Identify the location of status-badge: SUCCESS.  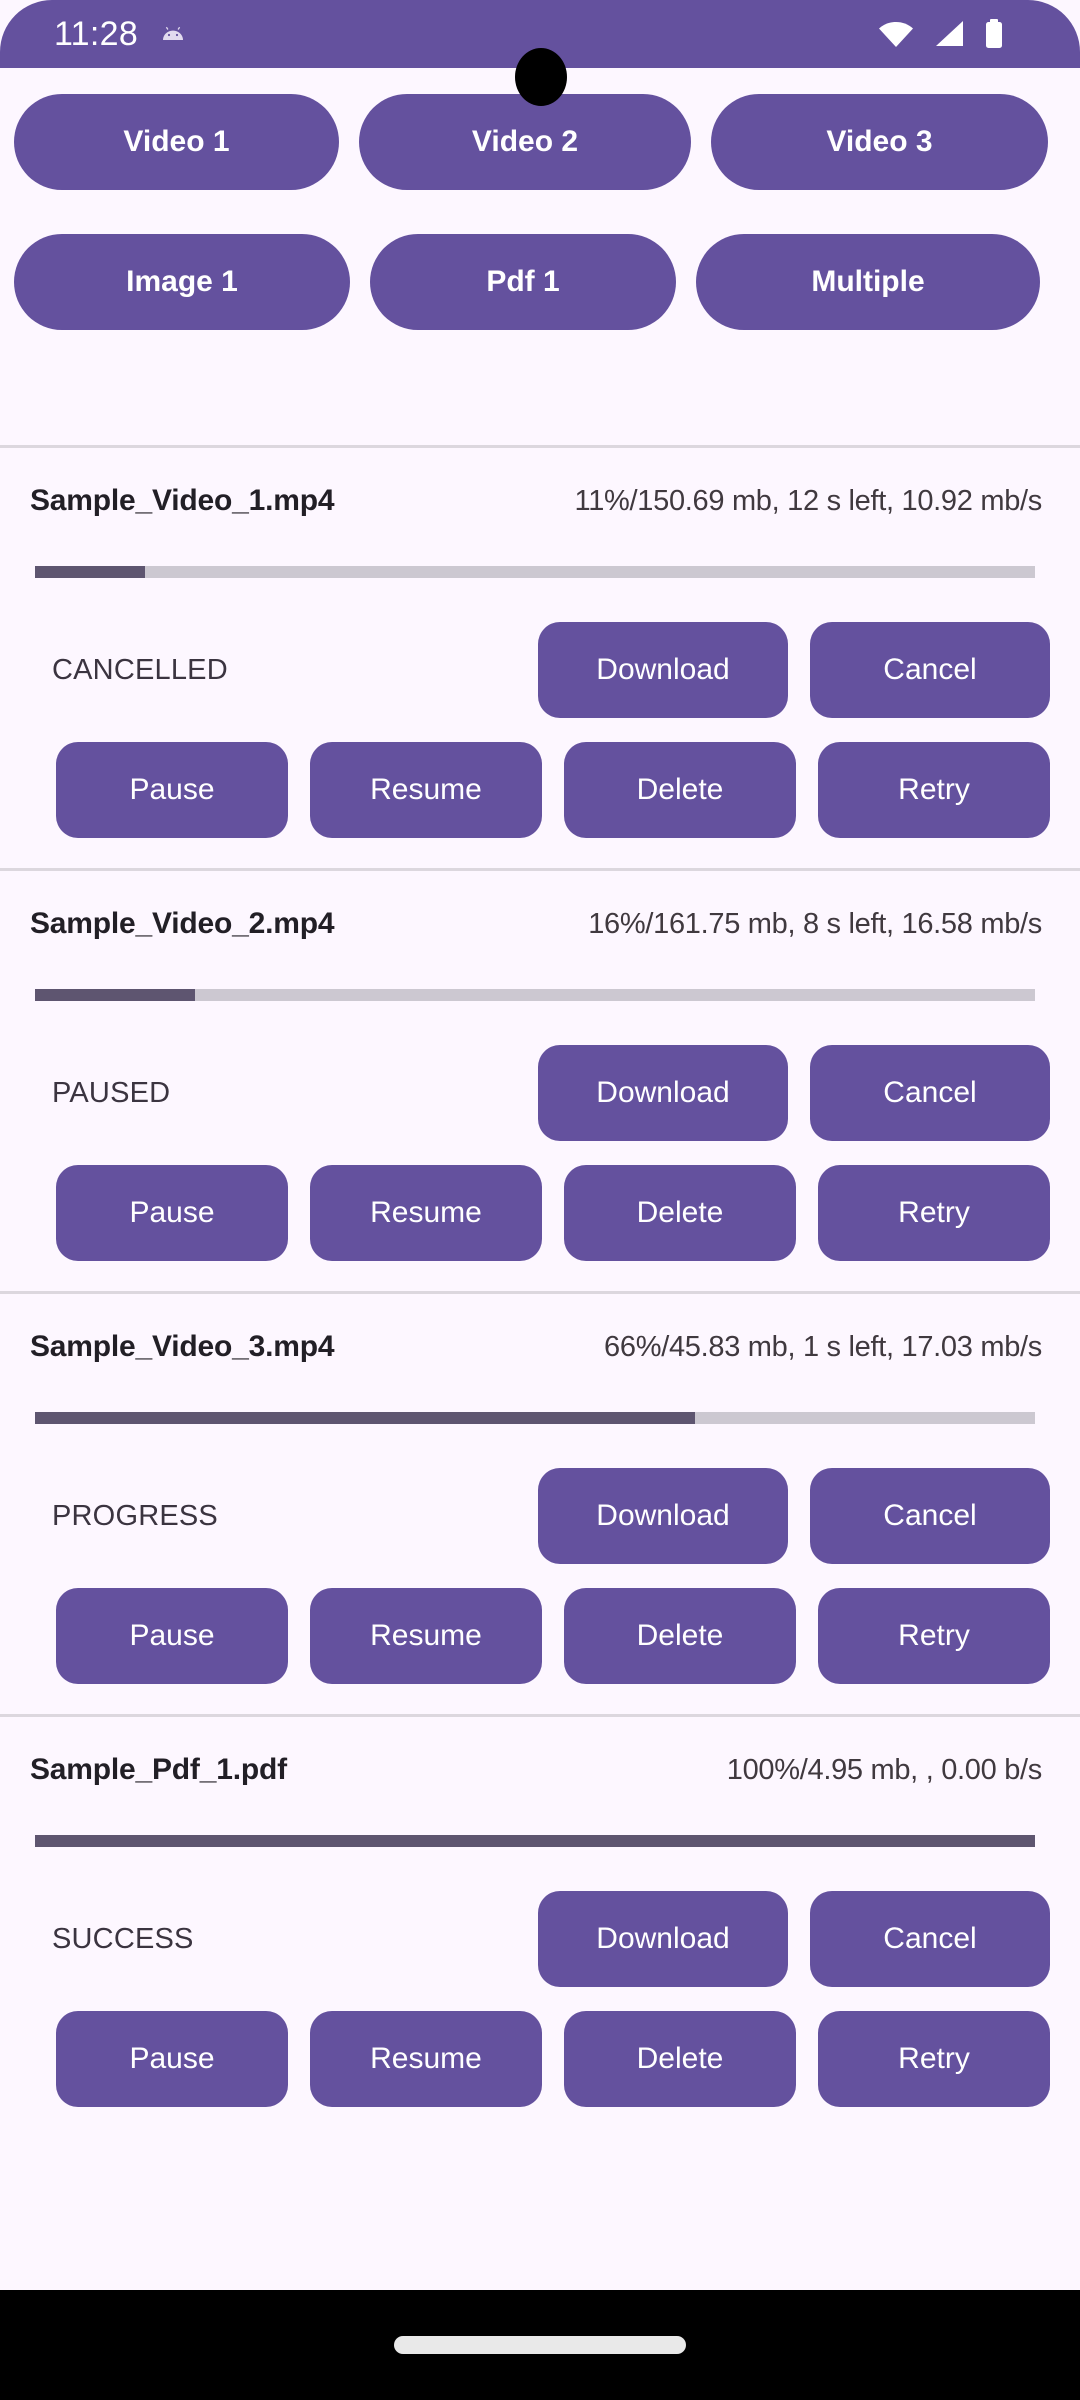
(123, 1938).